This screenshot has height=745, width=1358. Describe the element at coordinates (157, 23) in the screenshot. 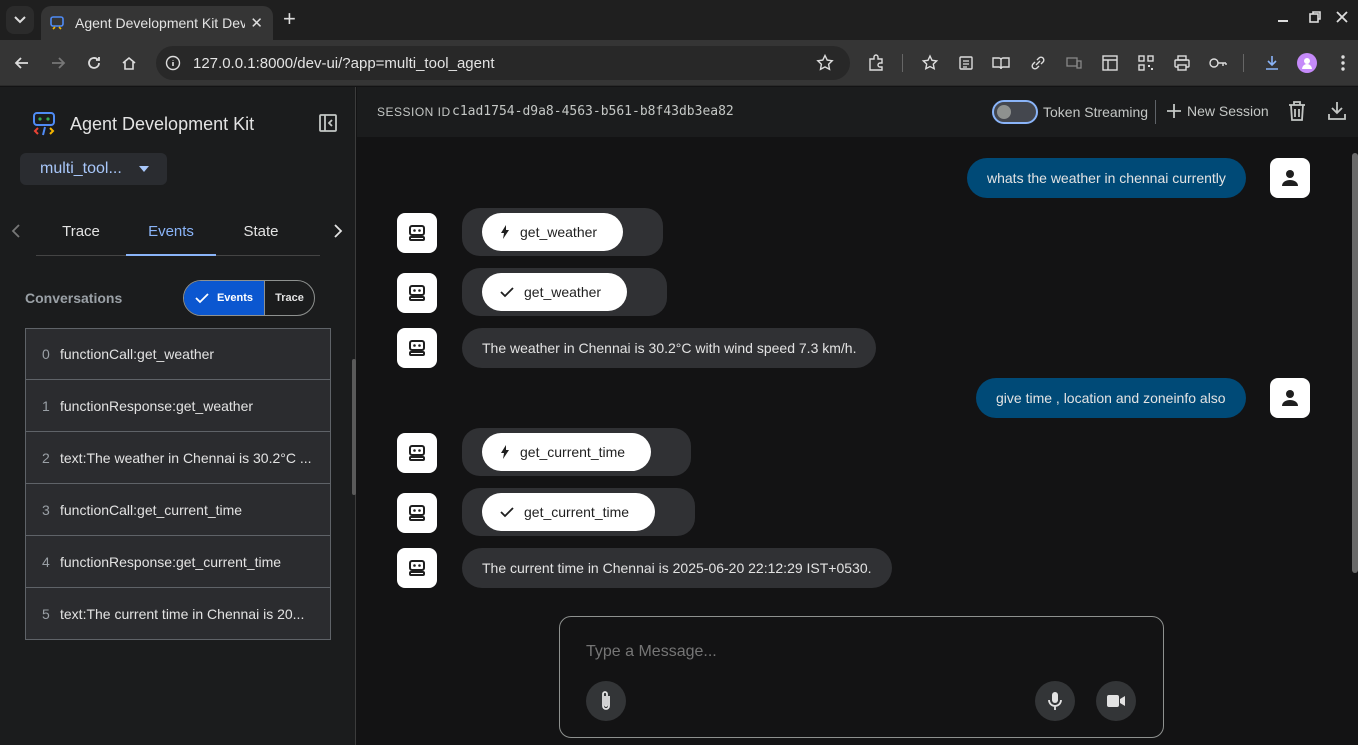

I see `browser-tab: Agent Development Kit Dev UI ✕` at that location.